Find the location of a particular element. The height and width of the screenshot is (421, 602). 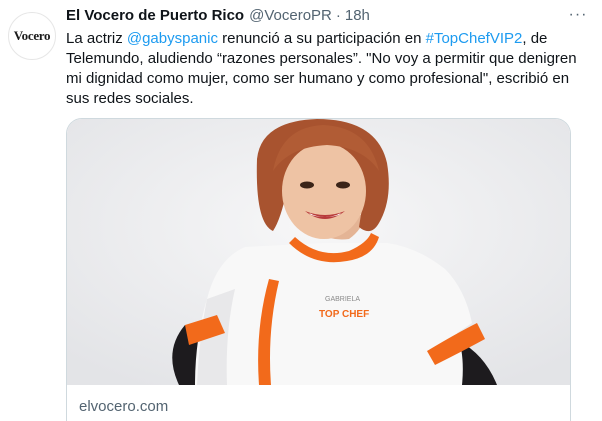

more-options-icon: ··· is located at coordinates (578, 15).